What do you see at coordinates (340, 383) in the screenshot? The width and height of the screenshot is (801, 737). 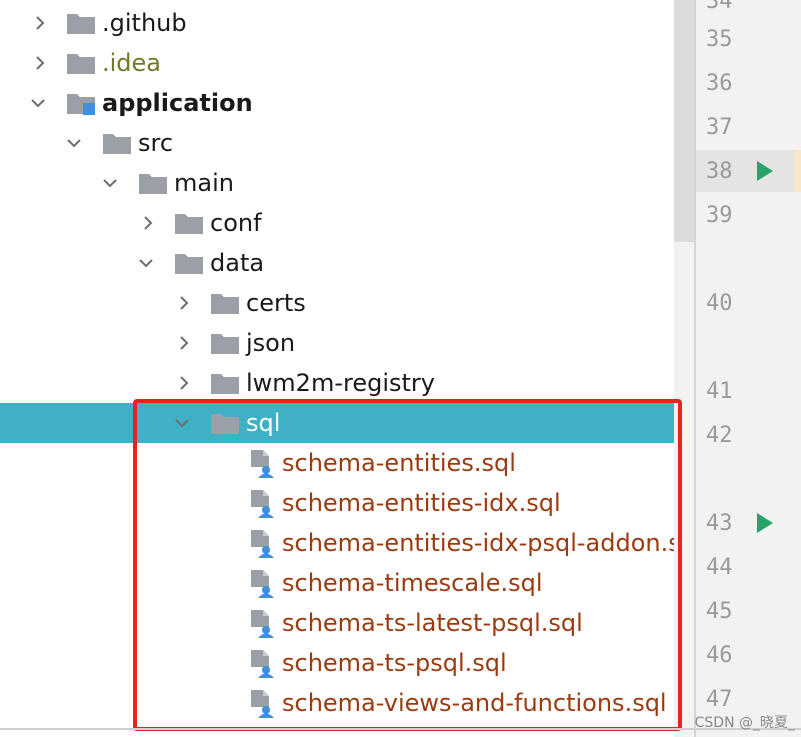 I see `tree-item-label: lwm2m-registry` at bounding box center [340, 383].